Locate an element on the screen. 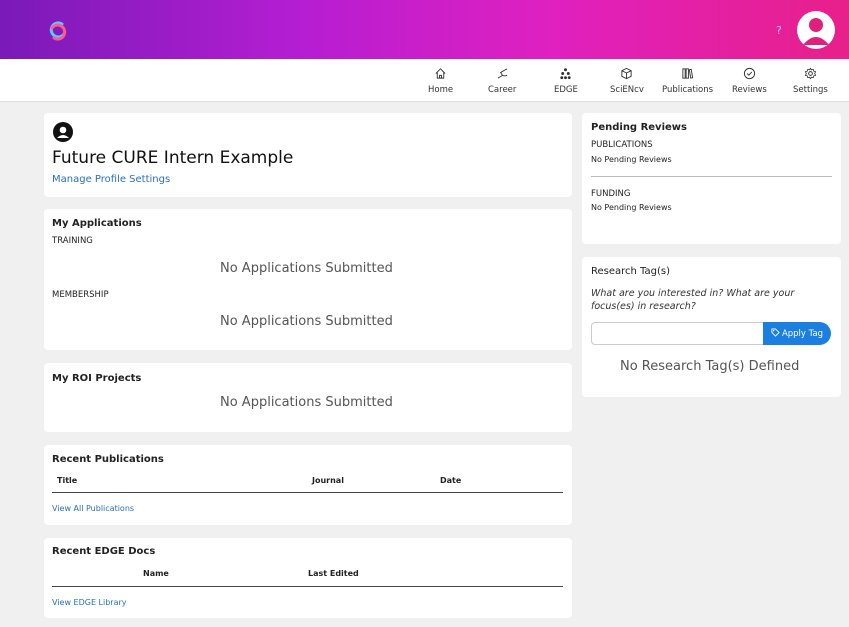 The width and height of the screenshot is (849, 627). check-circle-icon is located at coordinates (749, 76).